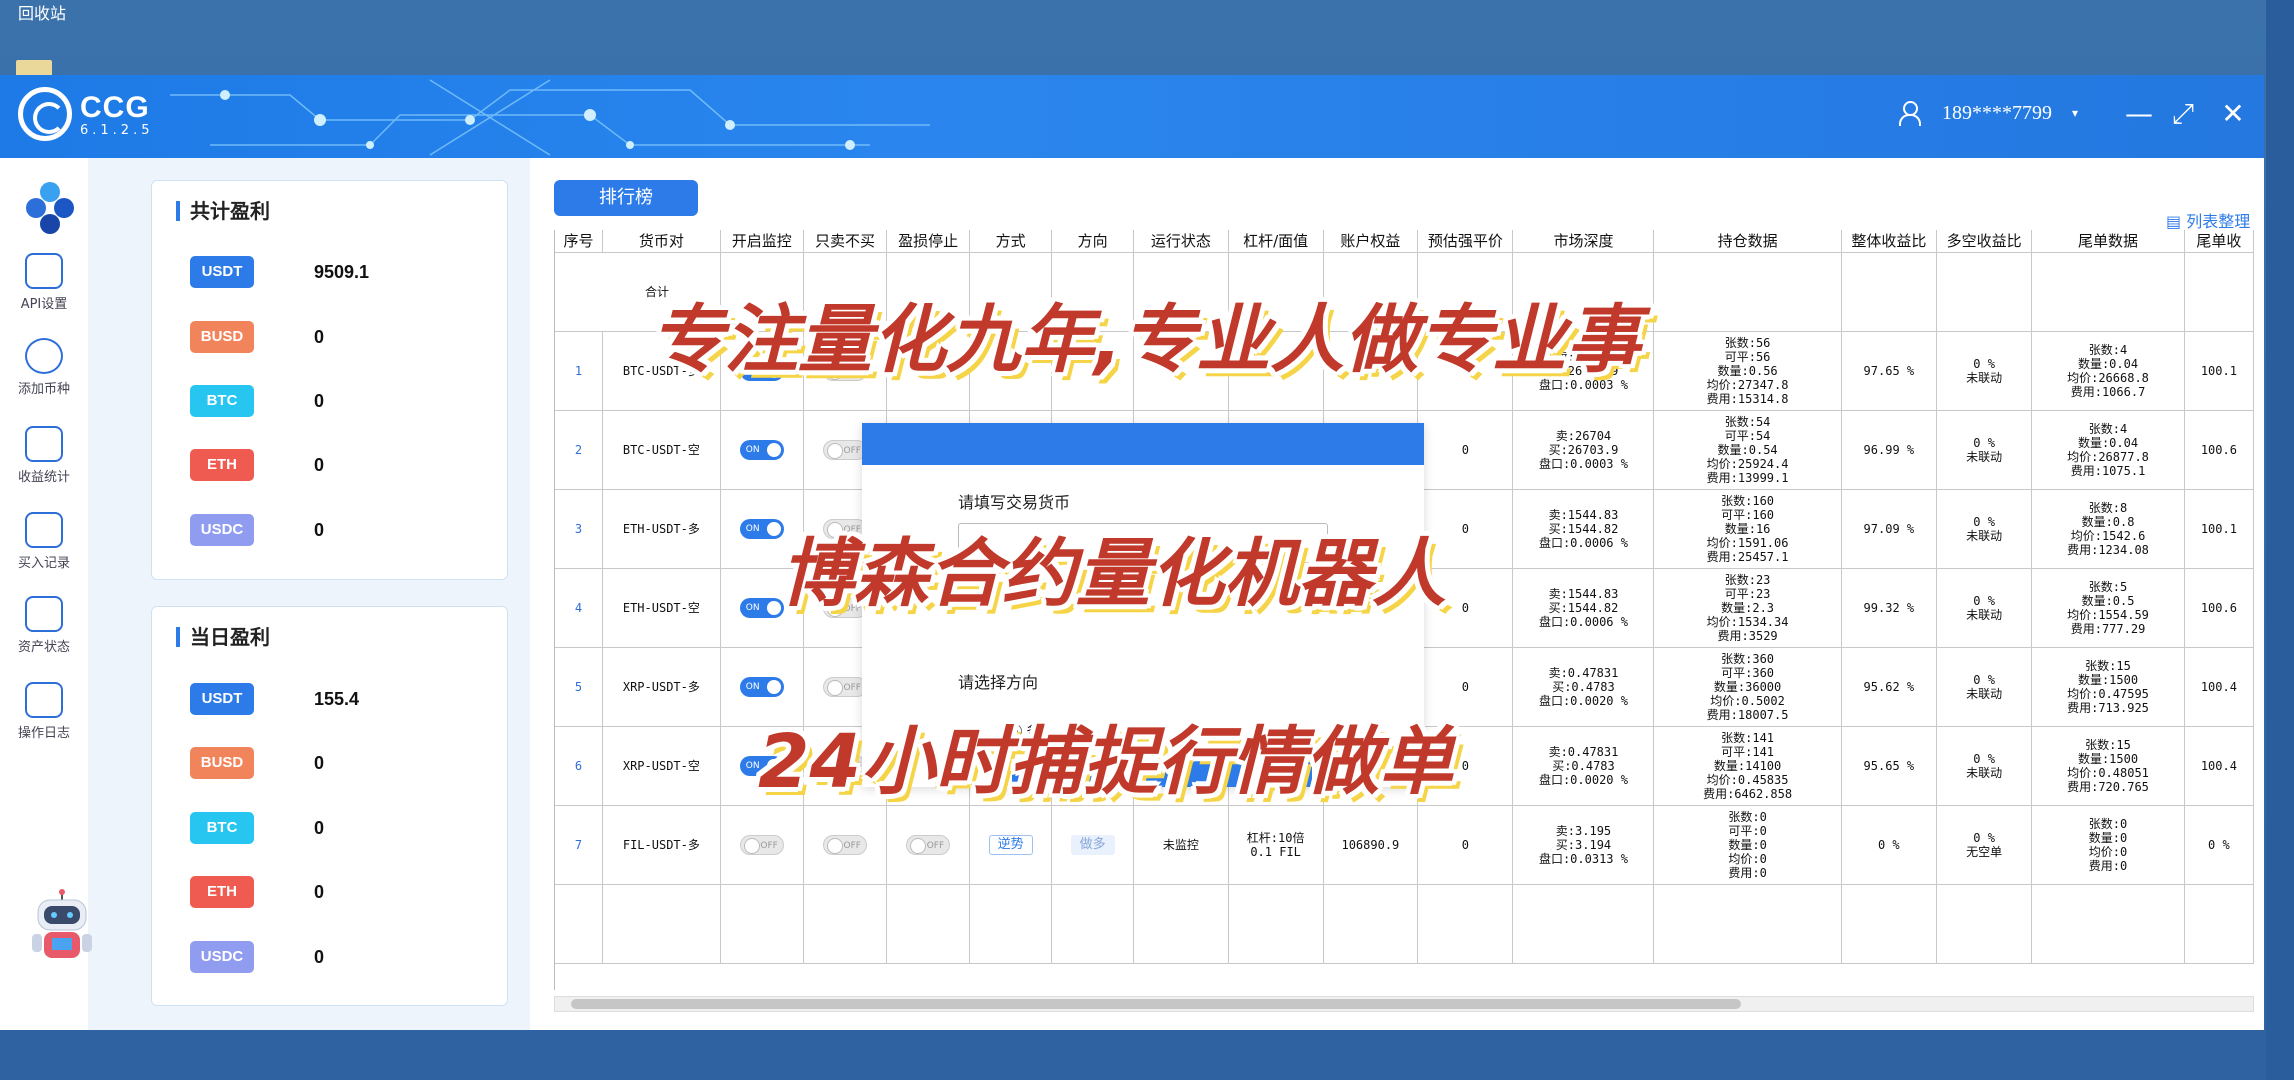 The image size is (2294, 1080). Describe the element at coordinates (43, 647) in the screenshot. I see `sidebar-item-label: 资产状态` at that location.